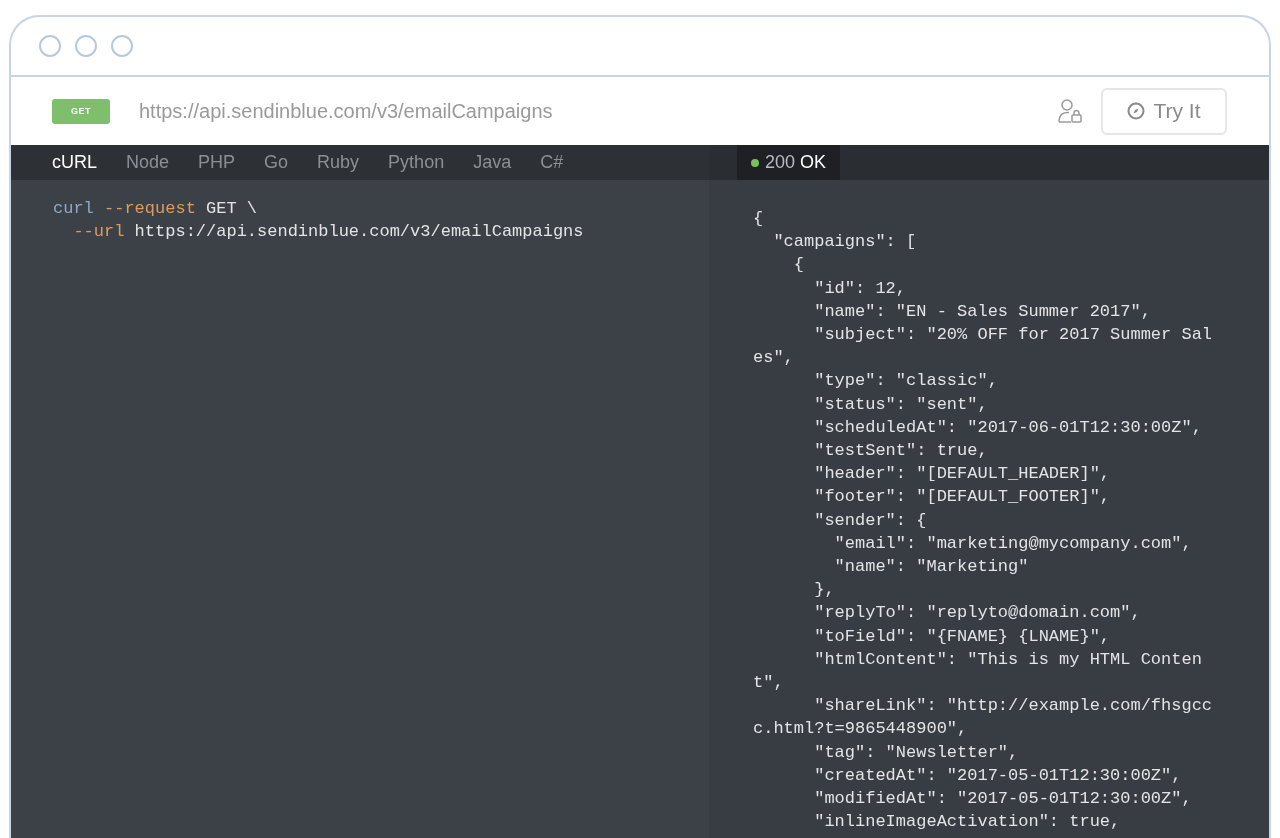 The height and width of the screenshot is (838, 1280). I want to click on json-line: "subject": "20% OFF for 2017 Summer Sal, so click(1013, 335).